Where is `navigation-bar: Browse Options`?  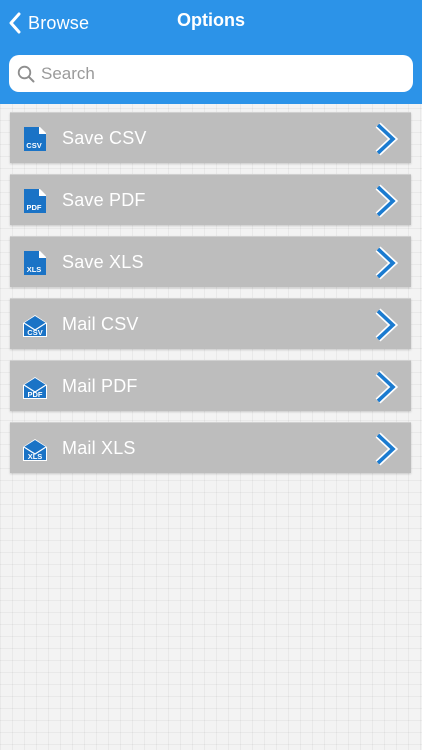 navigation-bar: Browse Options is located at coordinates (211, 52).